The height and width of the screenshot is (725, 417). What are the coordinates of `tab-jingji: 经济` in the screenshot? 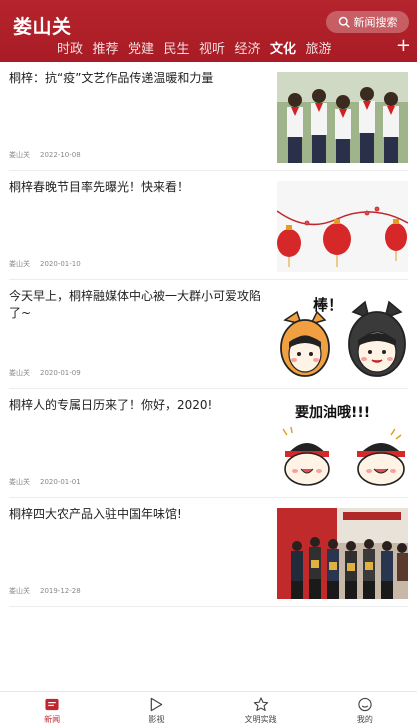 It's located at (253, 47).